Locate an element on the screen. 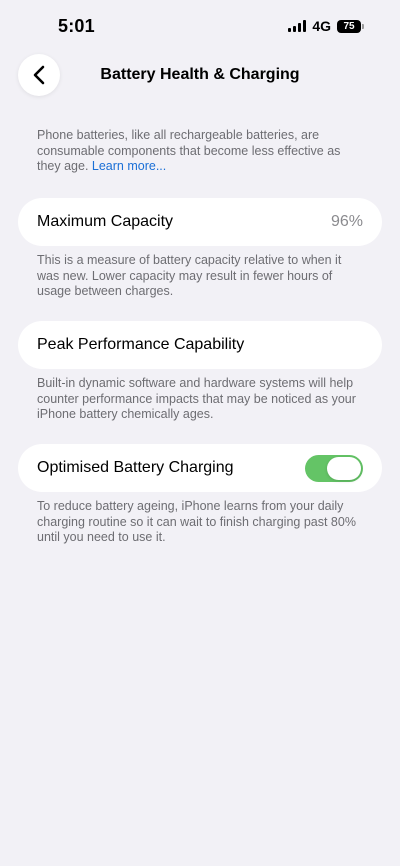 This screenshot has width=400, height=866. optimised-charging-row: Optimised Battery Charging is located at coordinates (200, 468).